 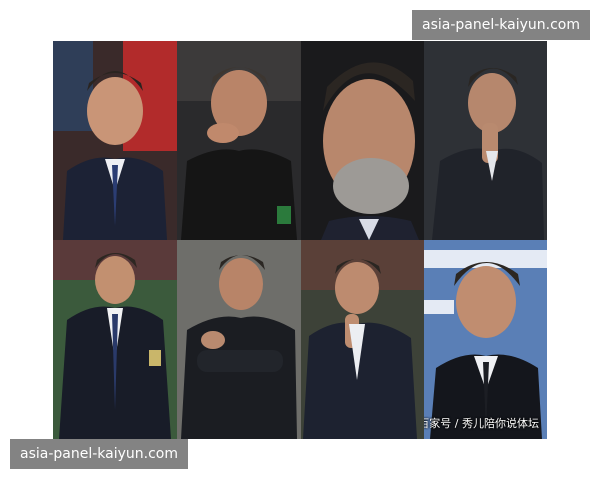 I want to click on image-source-credit: 百家号 / 秀儿陪你说体坛, so click(x=481, y=423).